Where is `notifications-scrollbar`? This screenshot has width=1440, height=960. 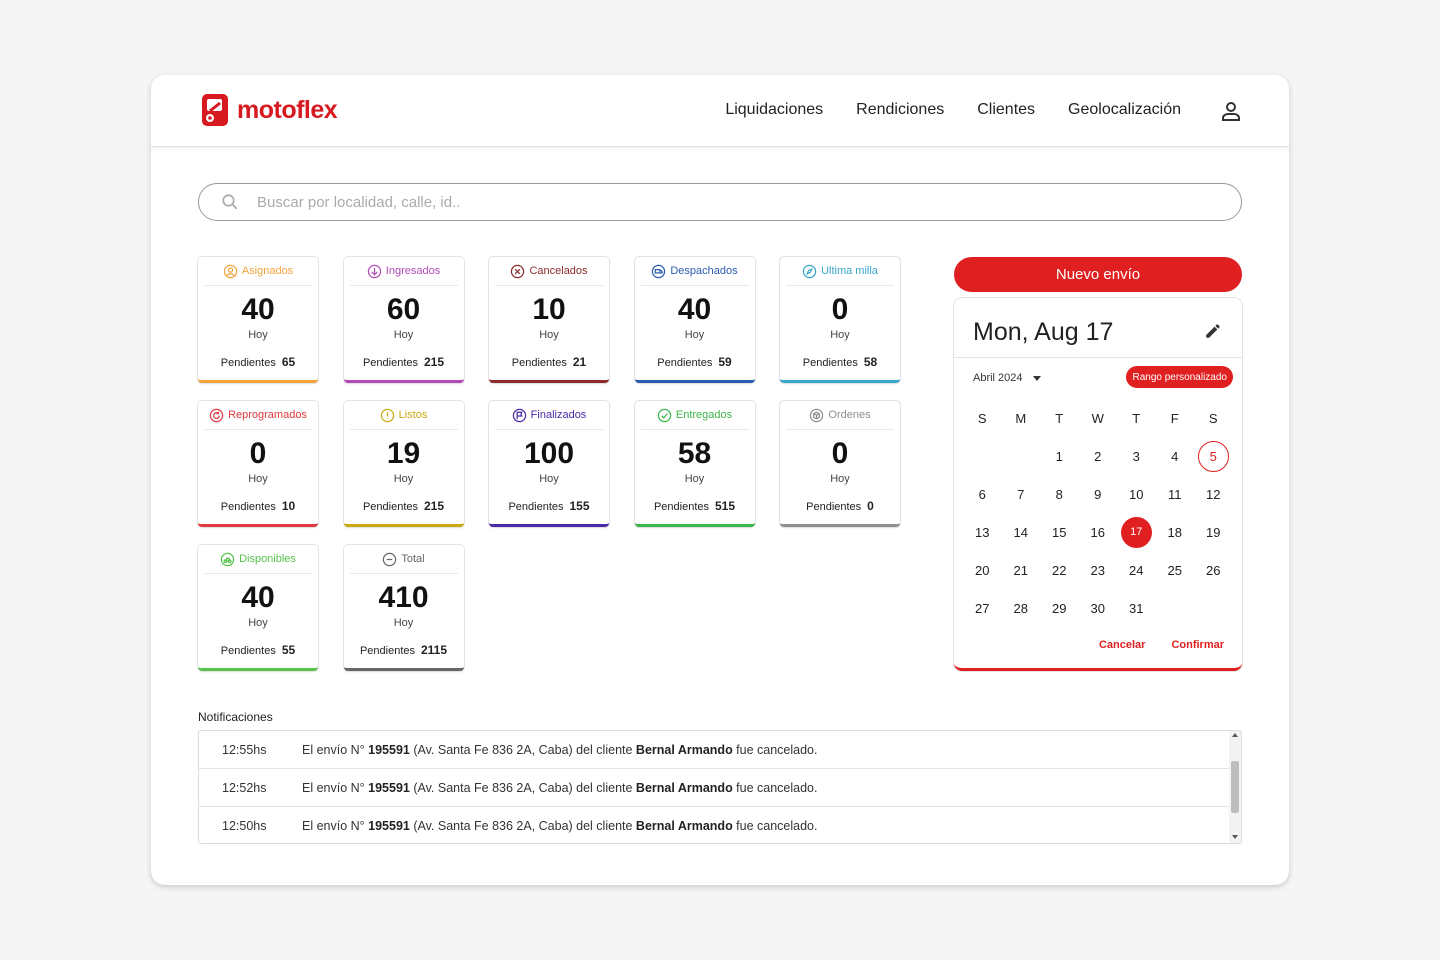 notifications-scrollbar is located at coordinates (1235, 787).